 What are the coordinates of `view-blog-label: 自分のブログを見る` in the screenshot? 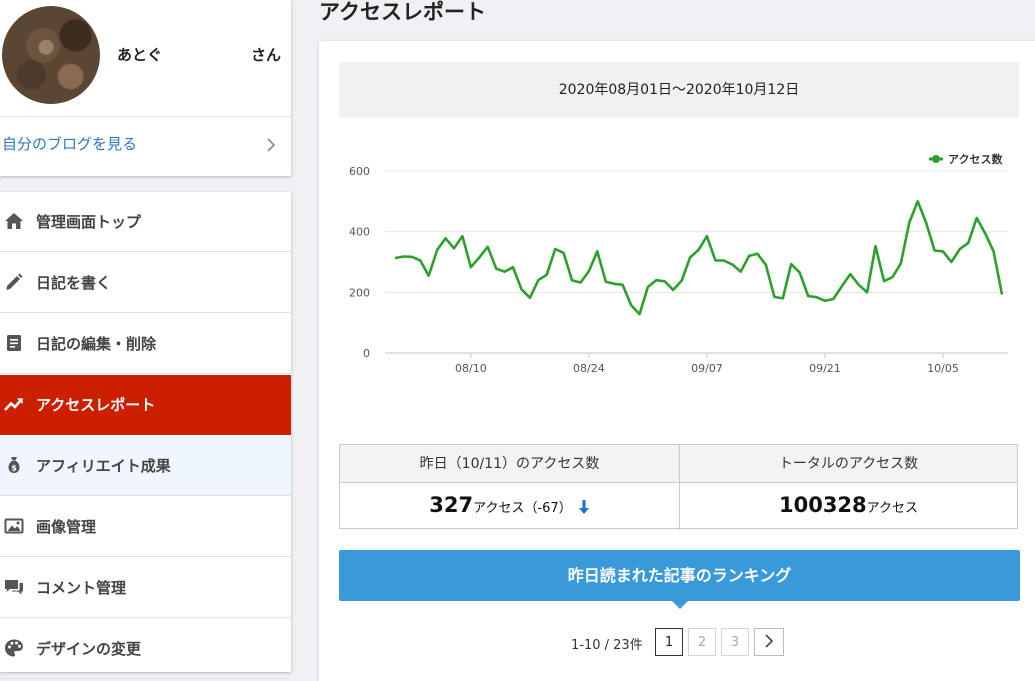 It's located at (70, 144).